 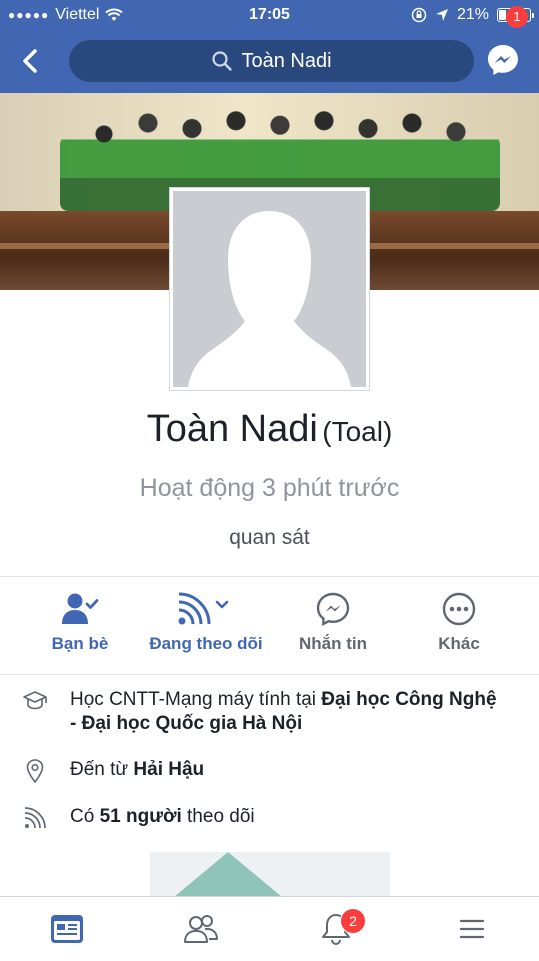 What do you see at coordinates (357, 431) in the screenshot?
I see `profile-alt-name: (Toal)` at bounding box center [357, 431].